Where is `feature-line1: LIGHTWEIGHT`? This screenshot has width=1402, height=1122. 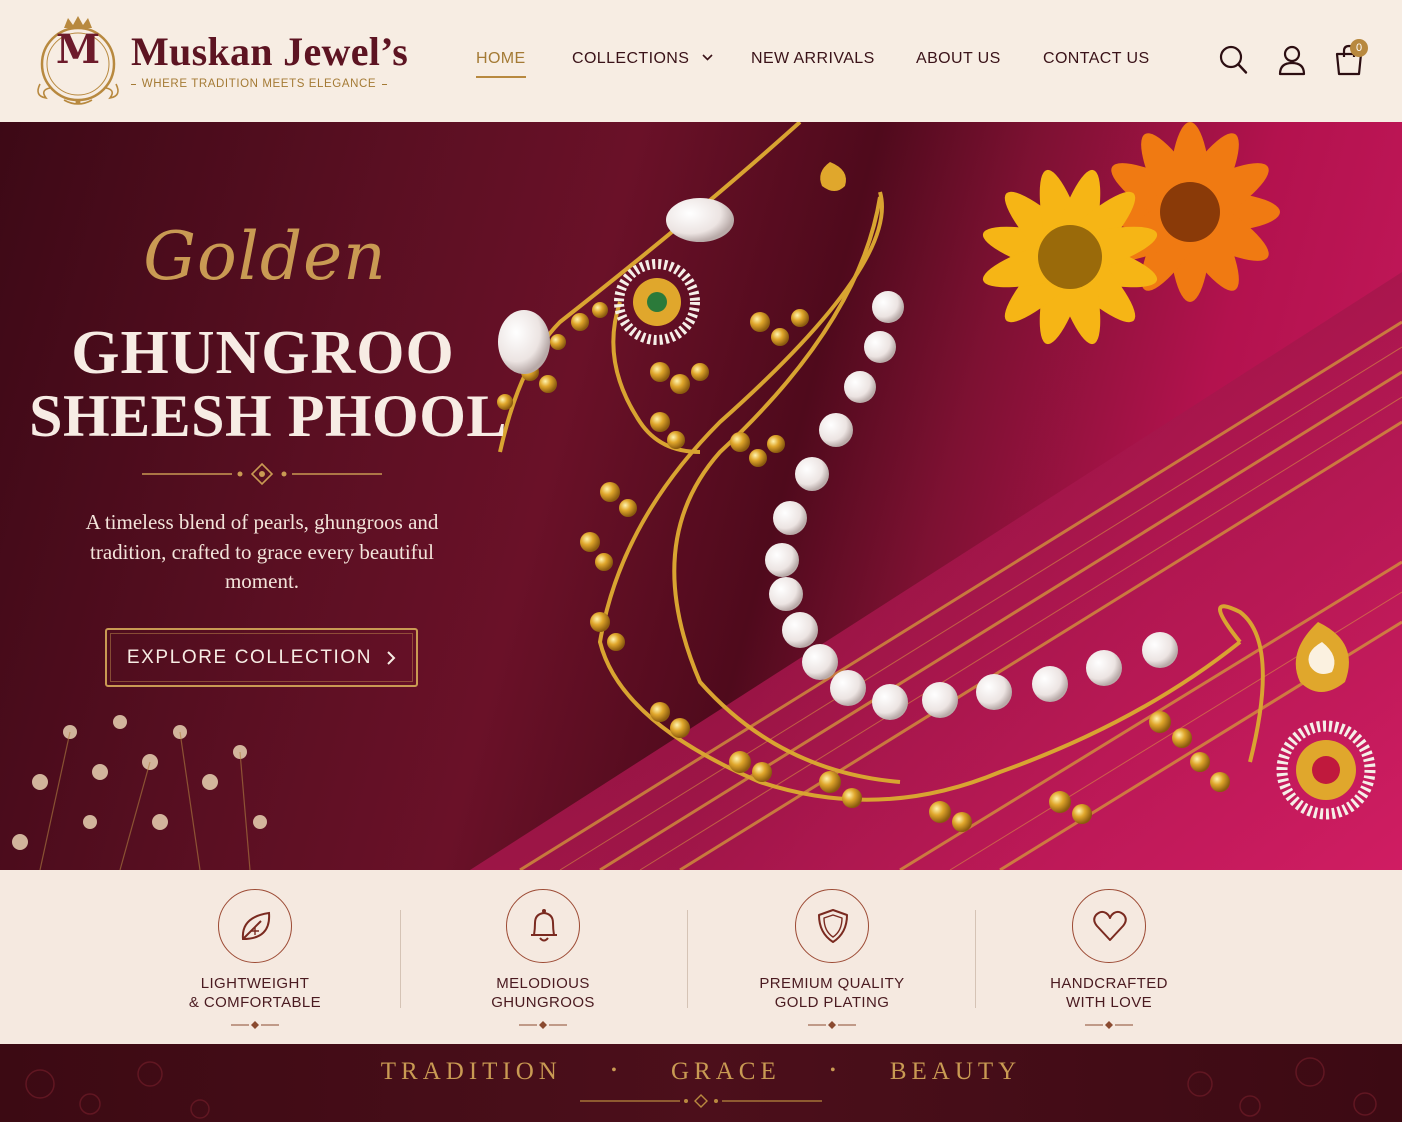 feature-line1: LIGHTWEIGHT is located at coordinates (255, 983).